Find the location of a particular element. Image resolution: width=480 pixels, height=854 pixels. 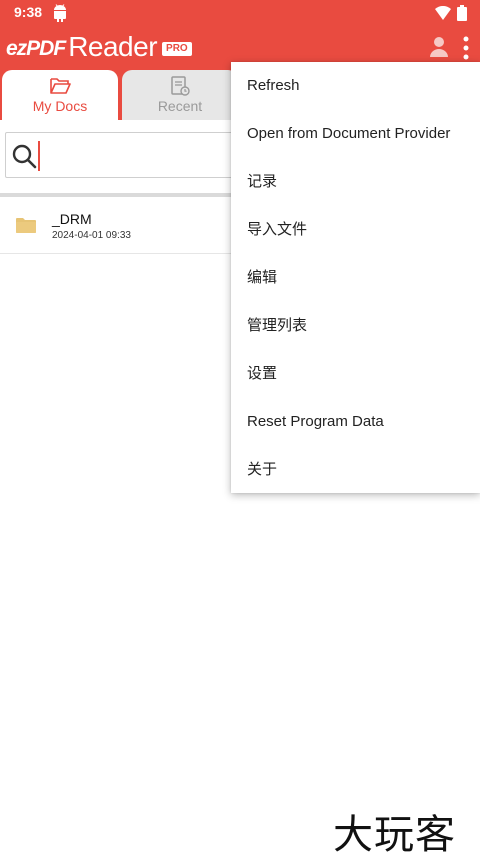

account-icon is located at coordinates (439, 47).